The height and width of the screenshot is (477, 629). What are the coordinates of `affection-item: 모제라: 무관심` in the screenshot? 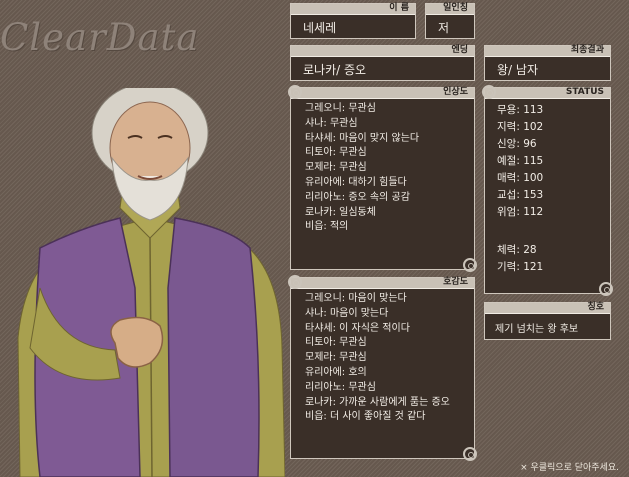 It's located at (336, 358).